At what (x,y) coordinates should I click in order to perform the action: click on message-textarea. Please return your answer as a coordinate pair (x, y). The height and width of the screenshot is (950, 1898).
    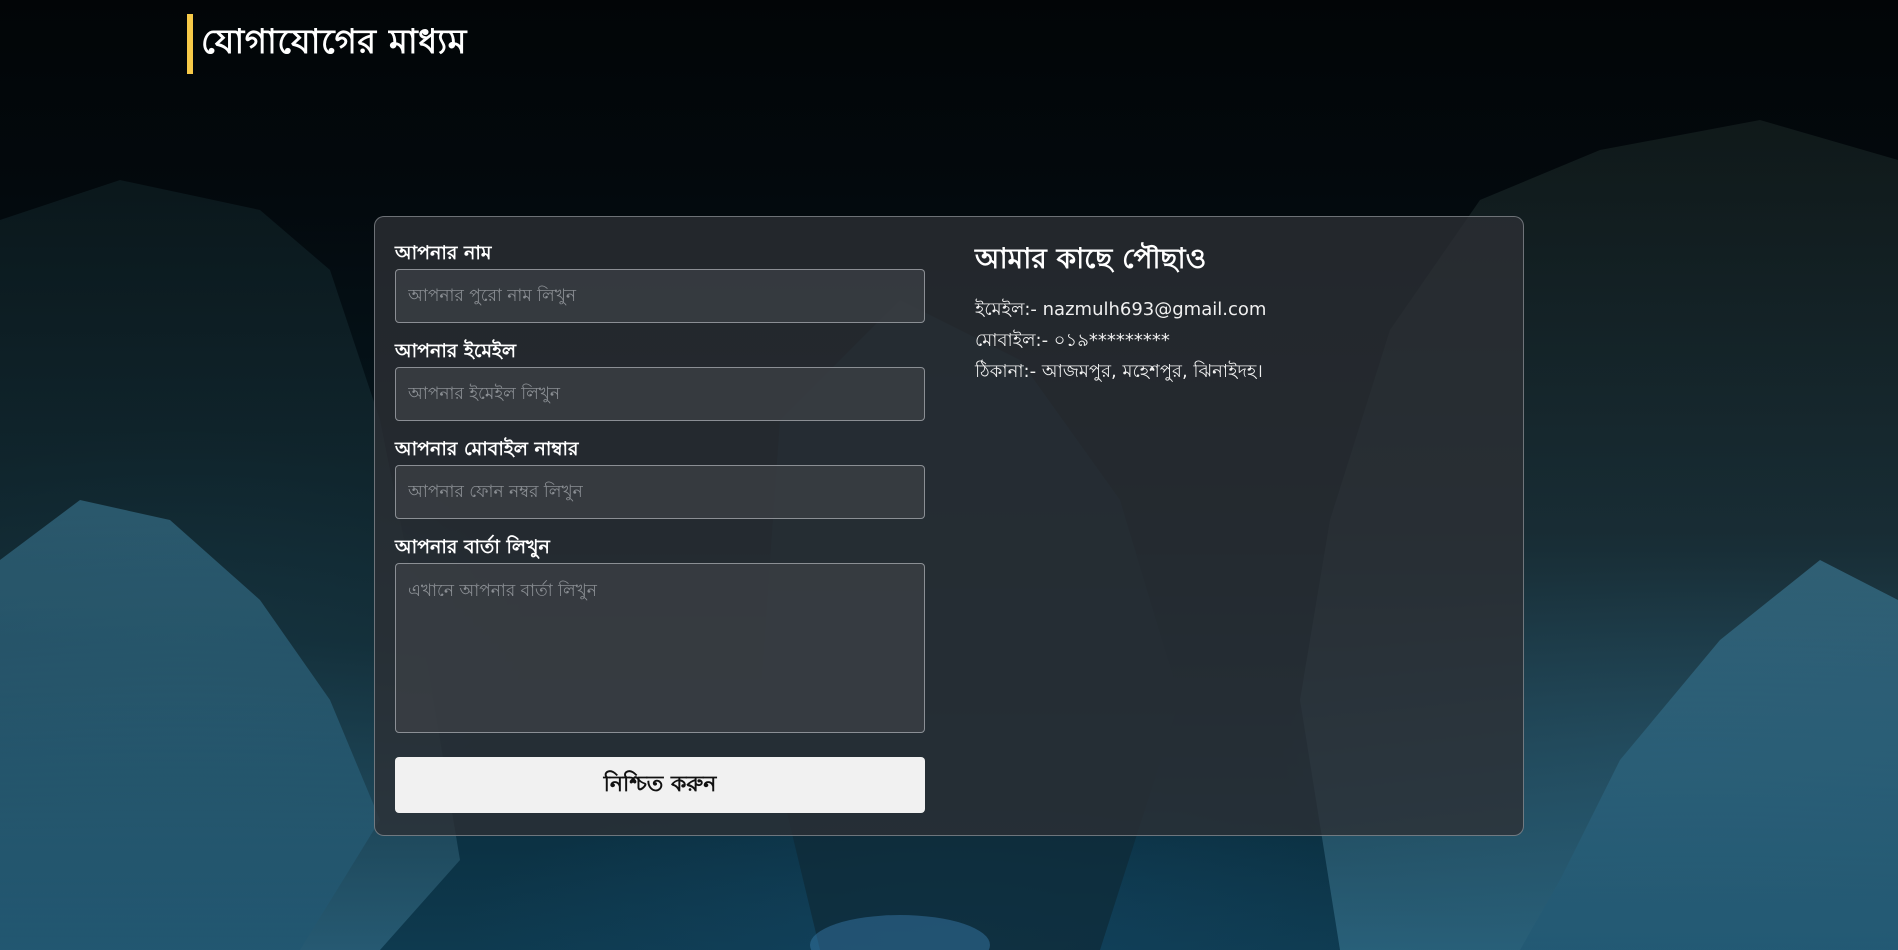
    Looking at the image, I should click on (660, 648).